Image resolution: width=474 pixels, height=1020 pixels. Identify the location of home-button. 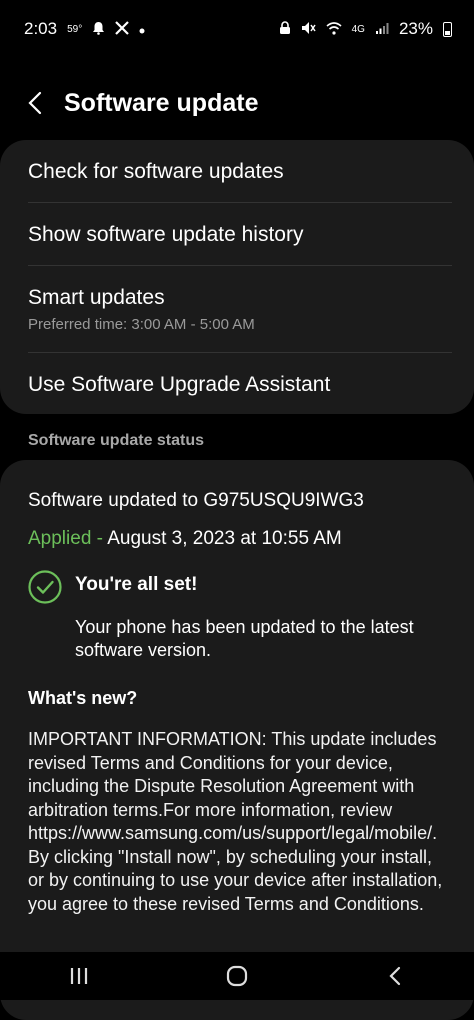
(237, 976).